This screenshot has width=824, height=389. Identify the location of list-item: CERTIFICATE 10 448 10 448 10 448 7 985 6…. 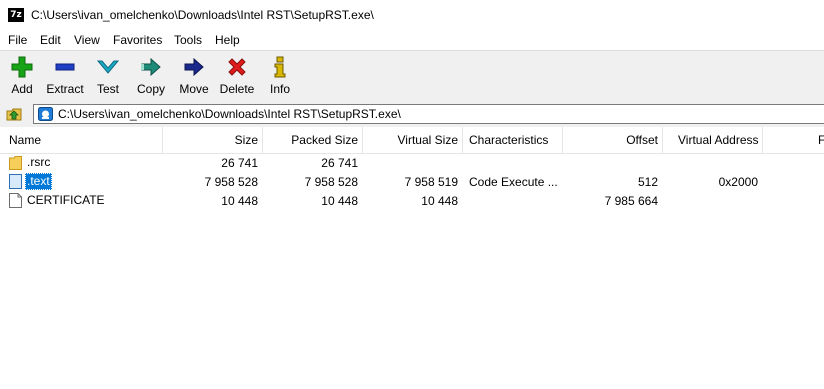
(412, 200).